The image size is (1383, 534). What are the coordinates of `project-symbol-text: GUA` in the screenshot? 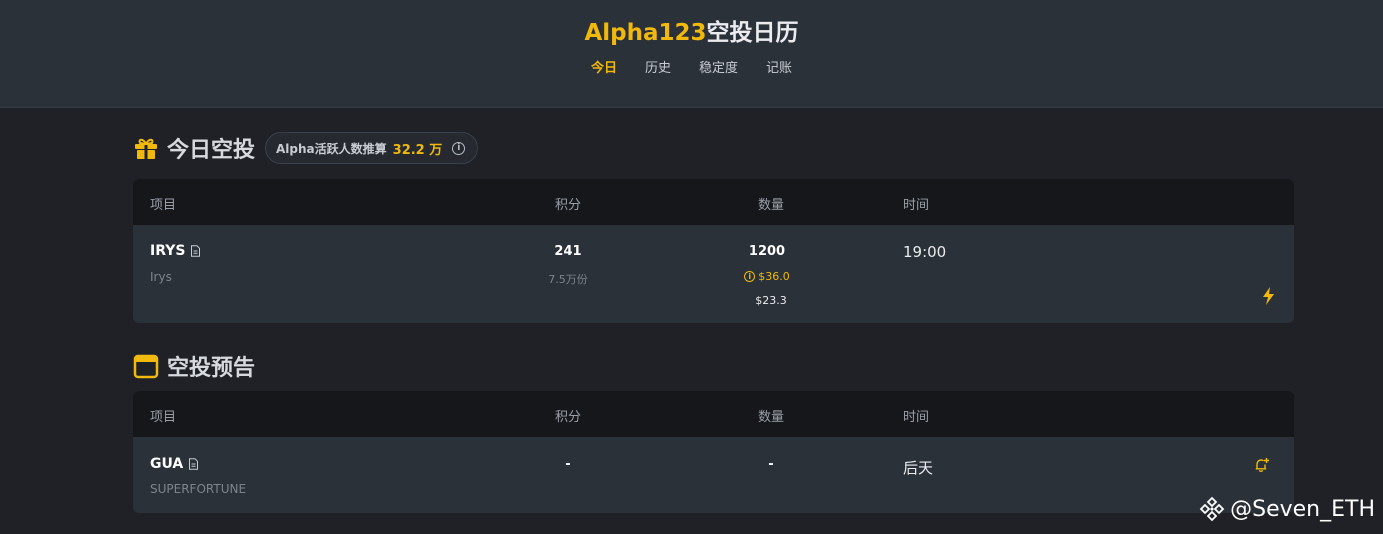 It's located at (167, 464).